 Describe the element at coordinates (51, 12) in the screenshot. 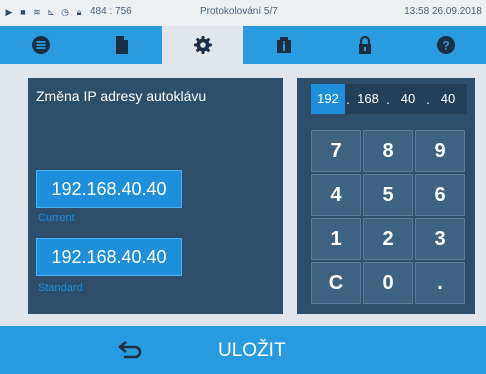

I see `chart-icon: ⊾` at that location.